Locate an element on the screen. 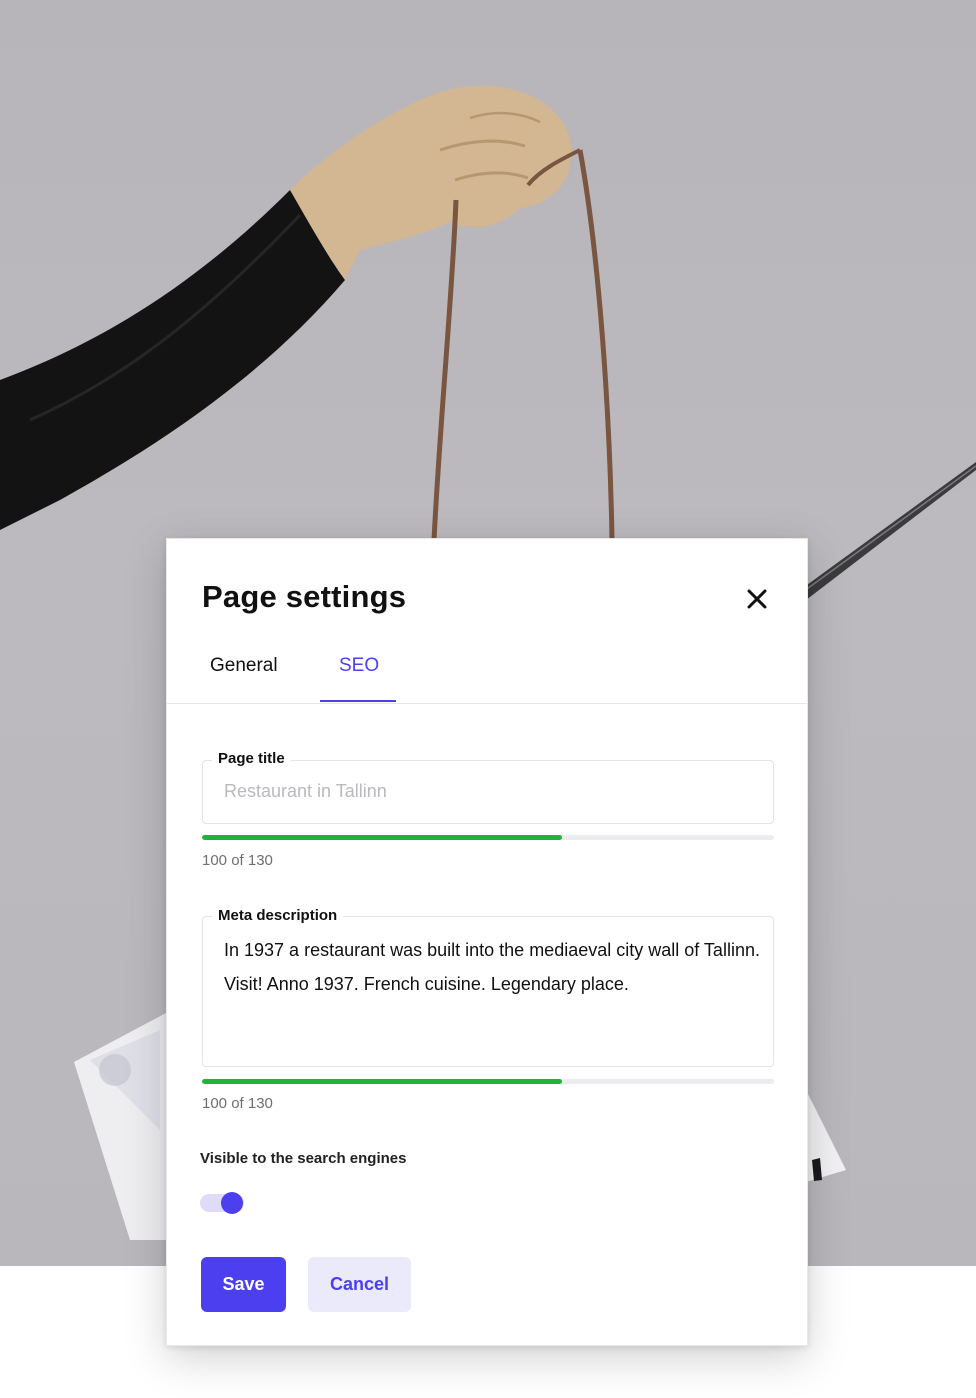  meta-description-progress is located at coordinates (488, 1081).